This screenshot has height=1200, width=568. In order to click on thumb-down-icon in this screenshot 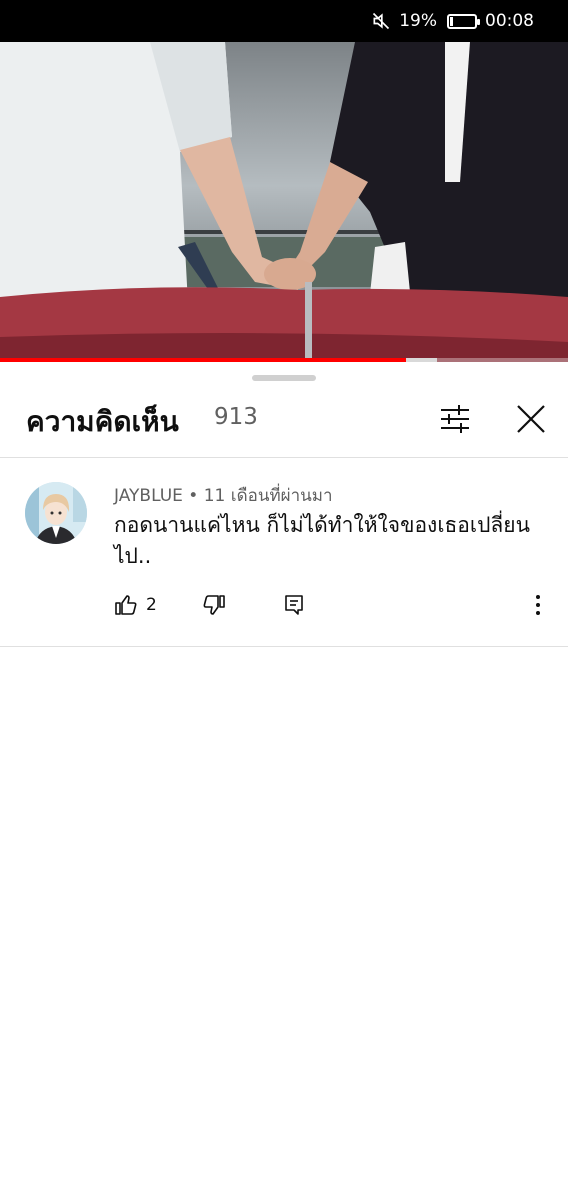, I will do `click(214, 605)`.